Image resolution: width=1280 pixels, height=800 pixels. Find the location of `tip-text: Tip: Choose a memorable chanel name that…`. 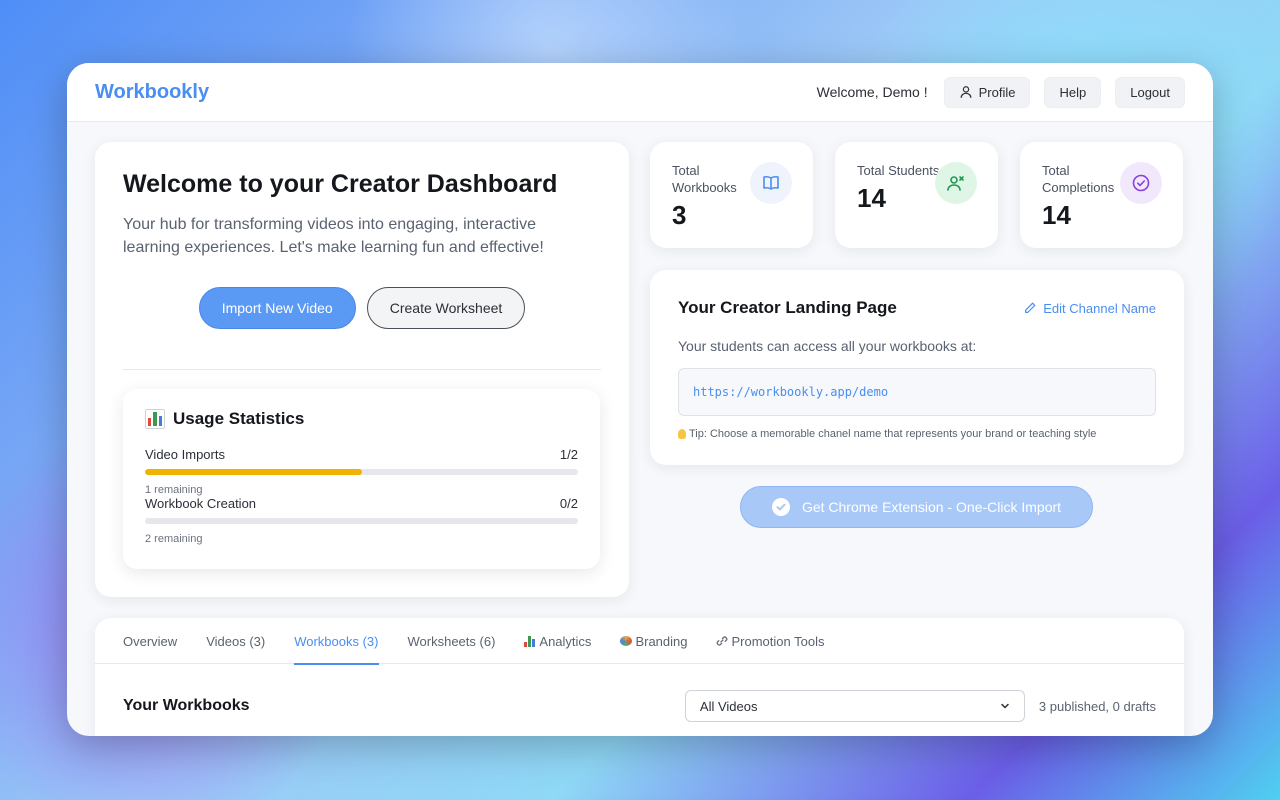

tip-text: Tip: Choose a memorable chanel name that… is located at coordinates (893, 434).